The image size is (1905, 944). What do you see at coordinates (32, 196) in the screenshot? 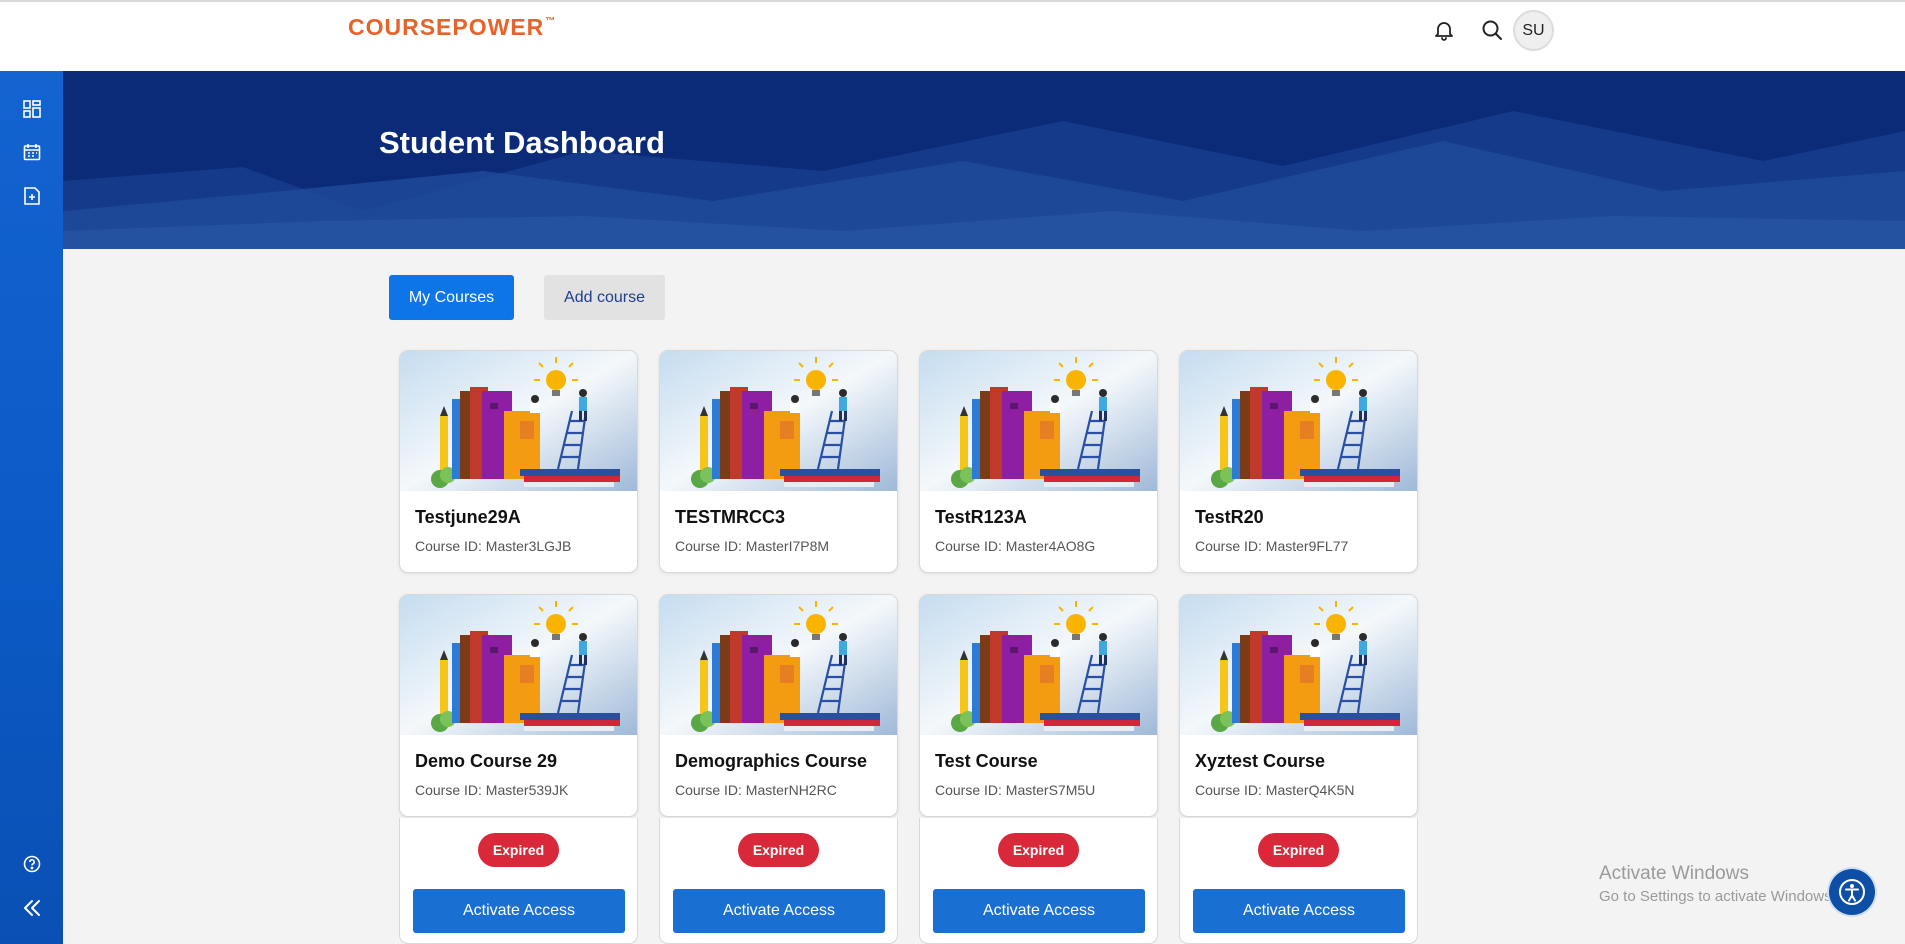
I see `add-document-icon` at bounding box center [32, 196].